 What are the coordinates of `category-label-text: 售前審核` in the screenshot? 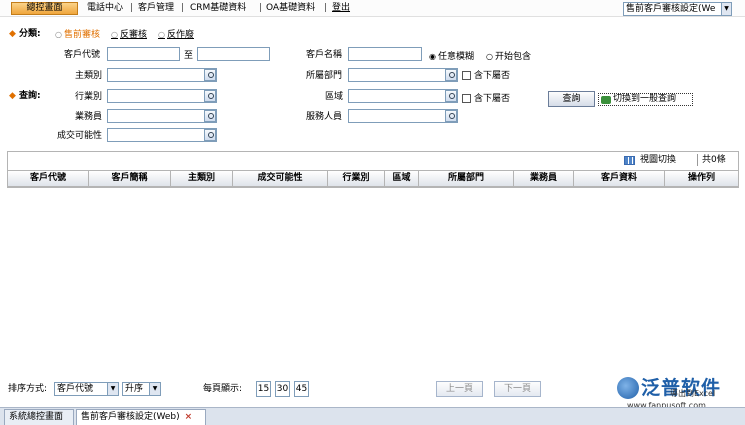 It's located at (81, 35).